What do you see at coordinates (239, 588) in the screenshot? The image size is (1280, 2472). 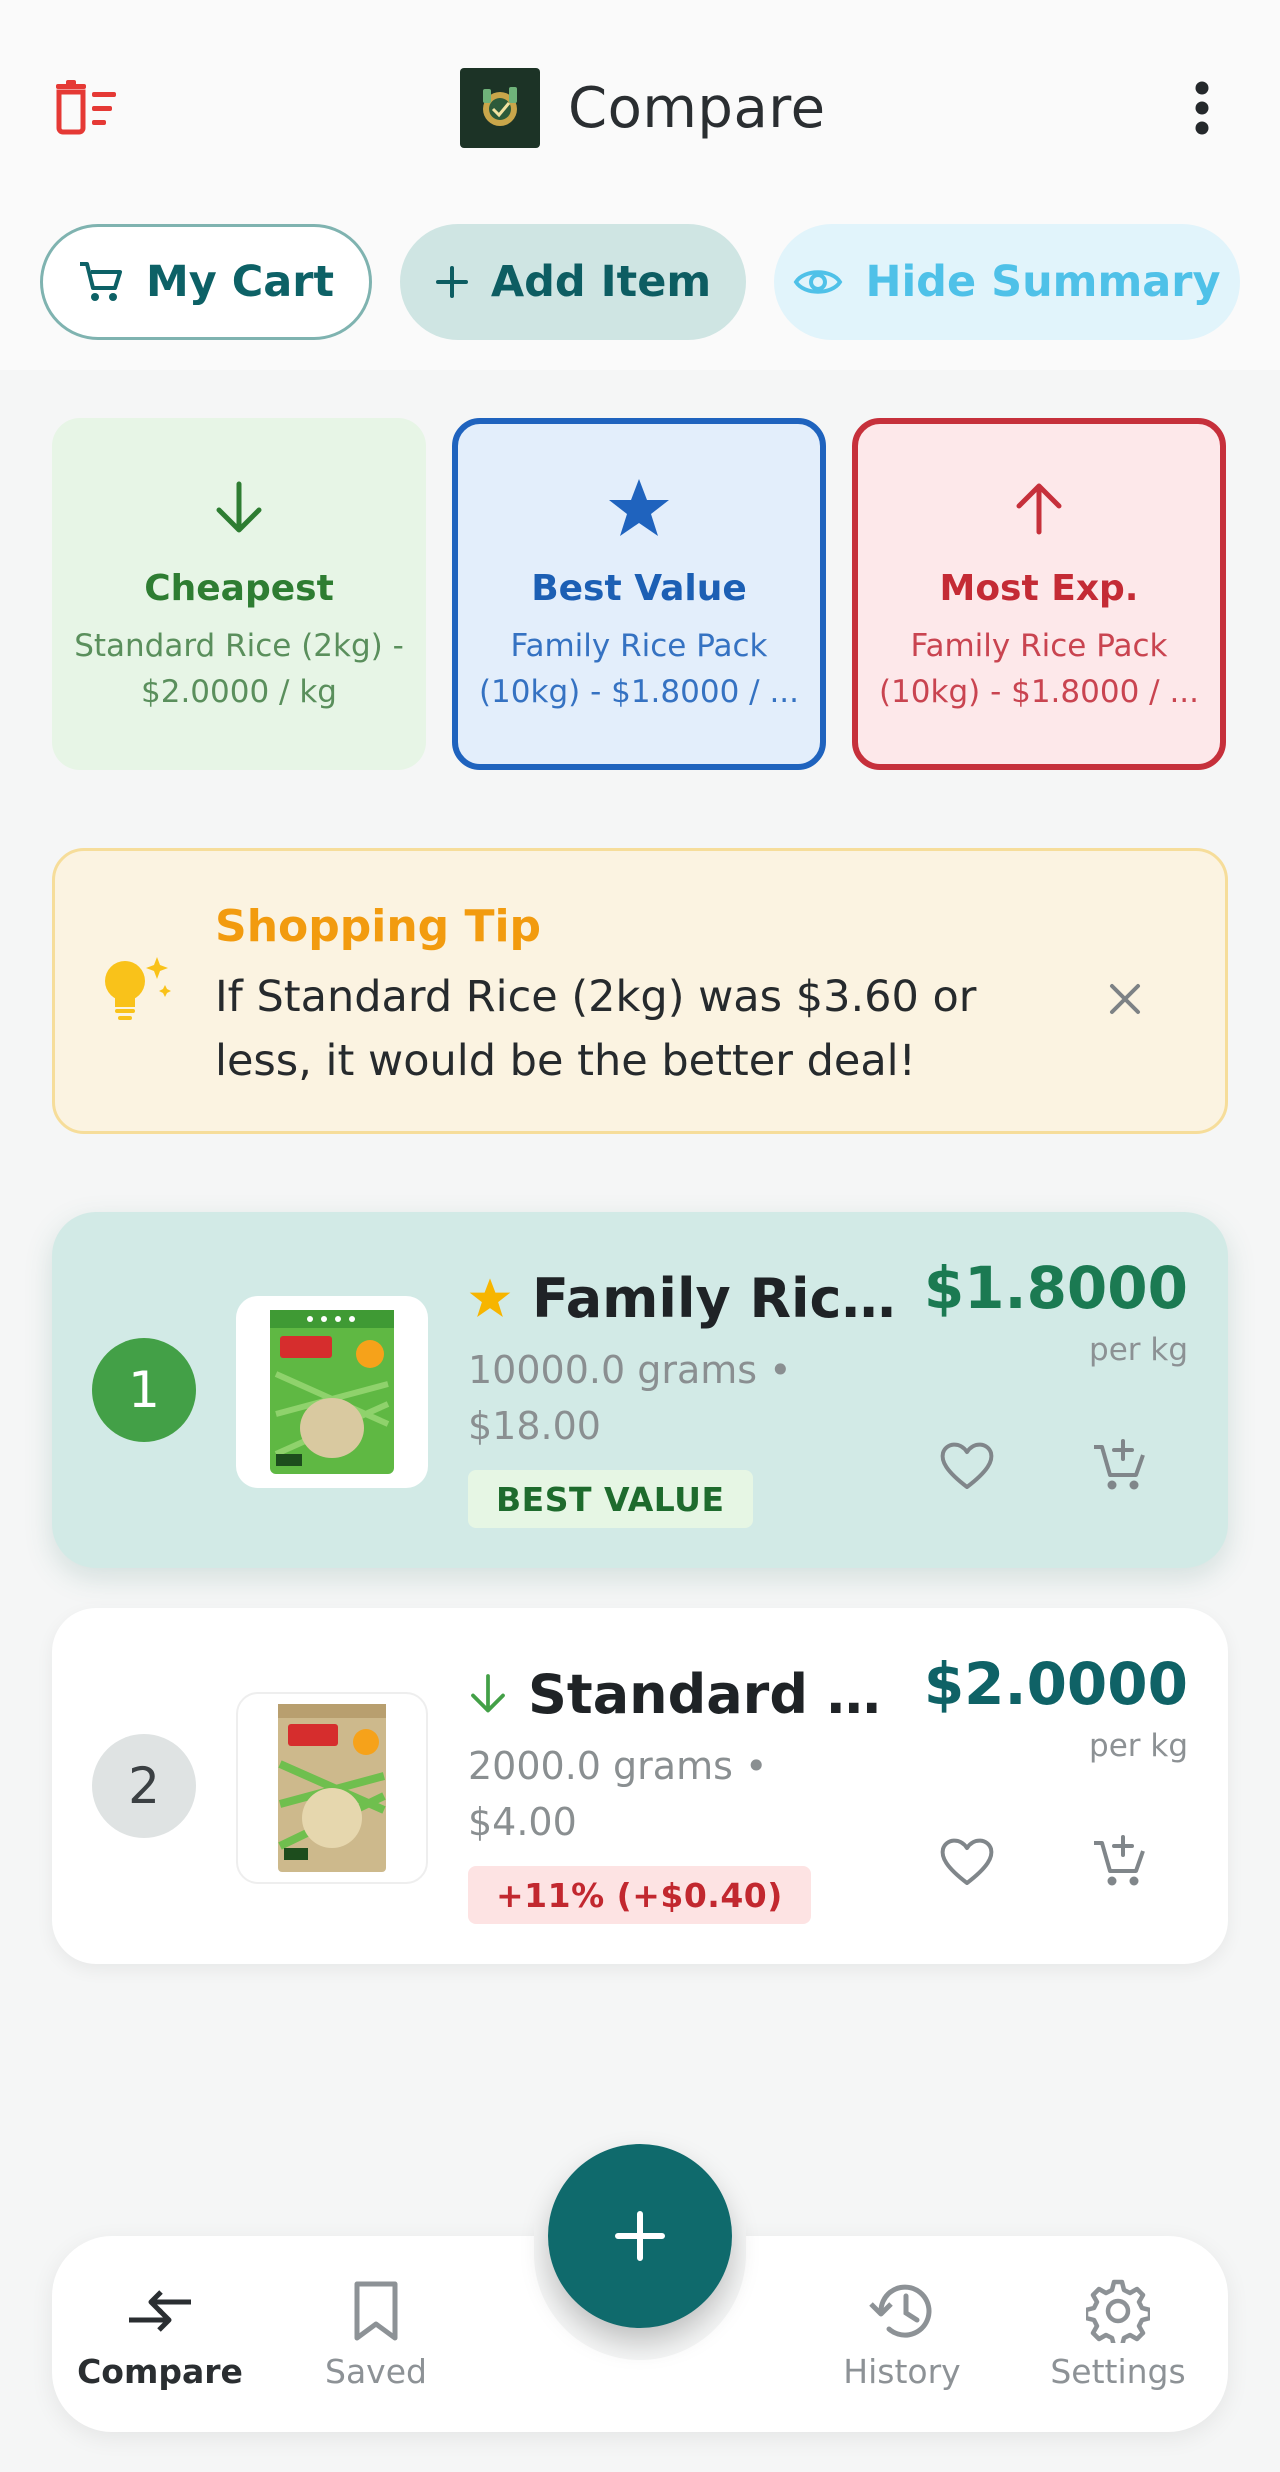 I see `cheapest-label: Cheapest` at bounding box center [239, 588].